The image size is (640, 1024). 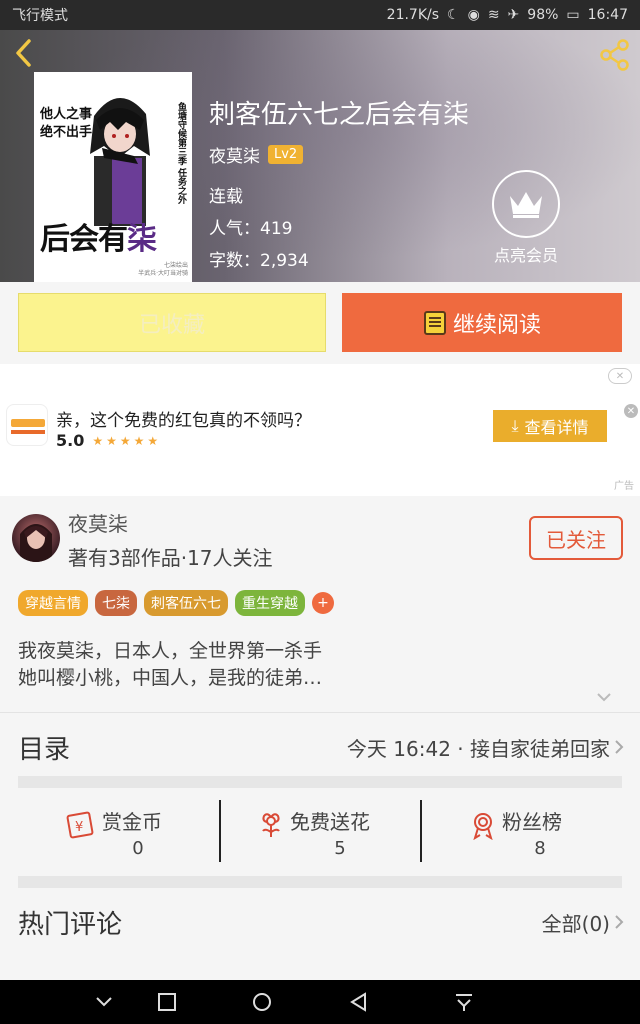 I want to click on action-bar: 已收藏 继续阅读, so click(x=320, y=323).